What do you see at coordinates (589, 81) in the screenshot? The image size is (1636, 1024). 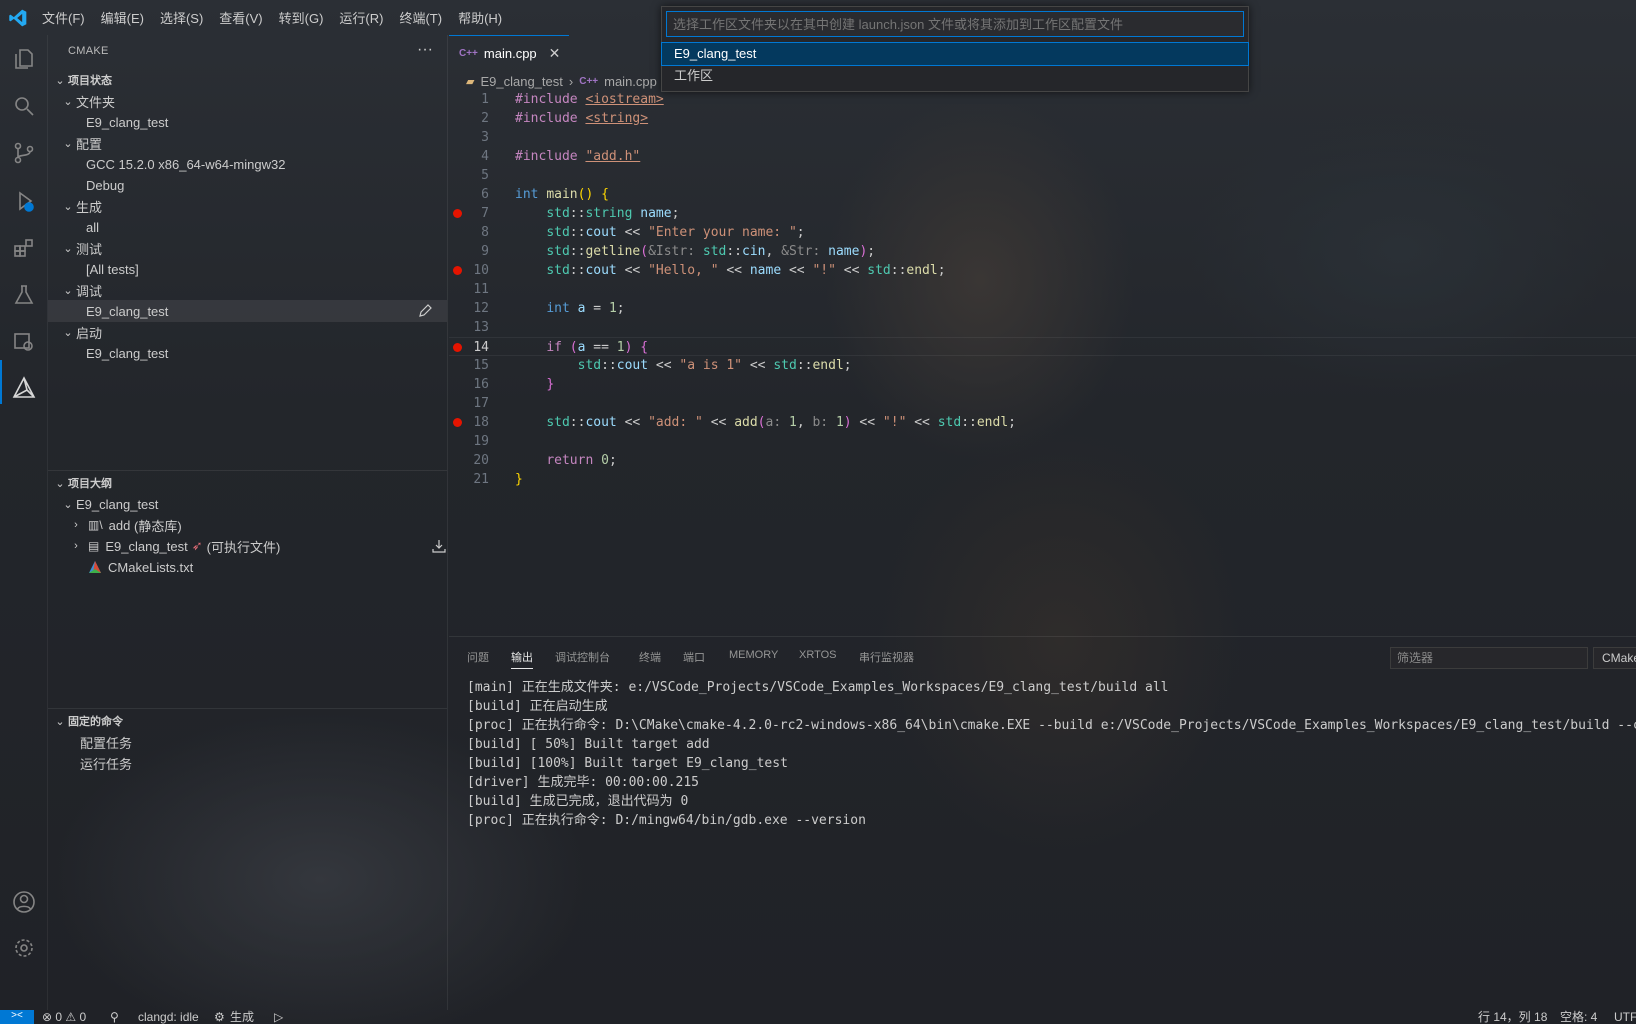 I see `cpp-file-icon: C++` at bounding box center [589, 81].